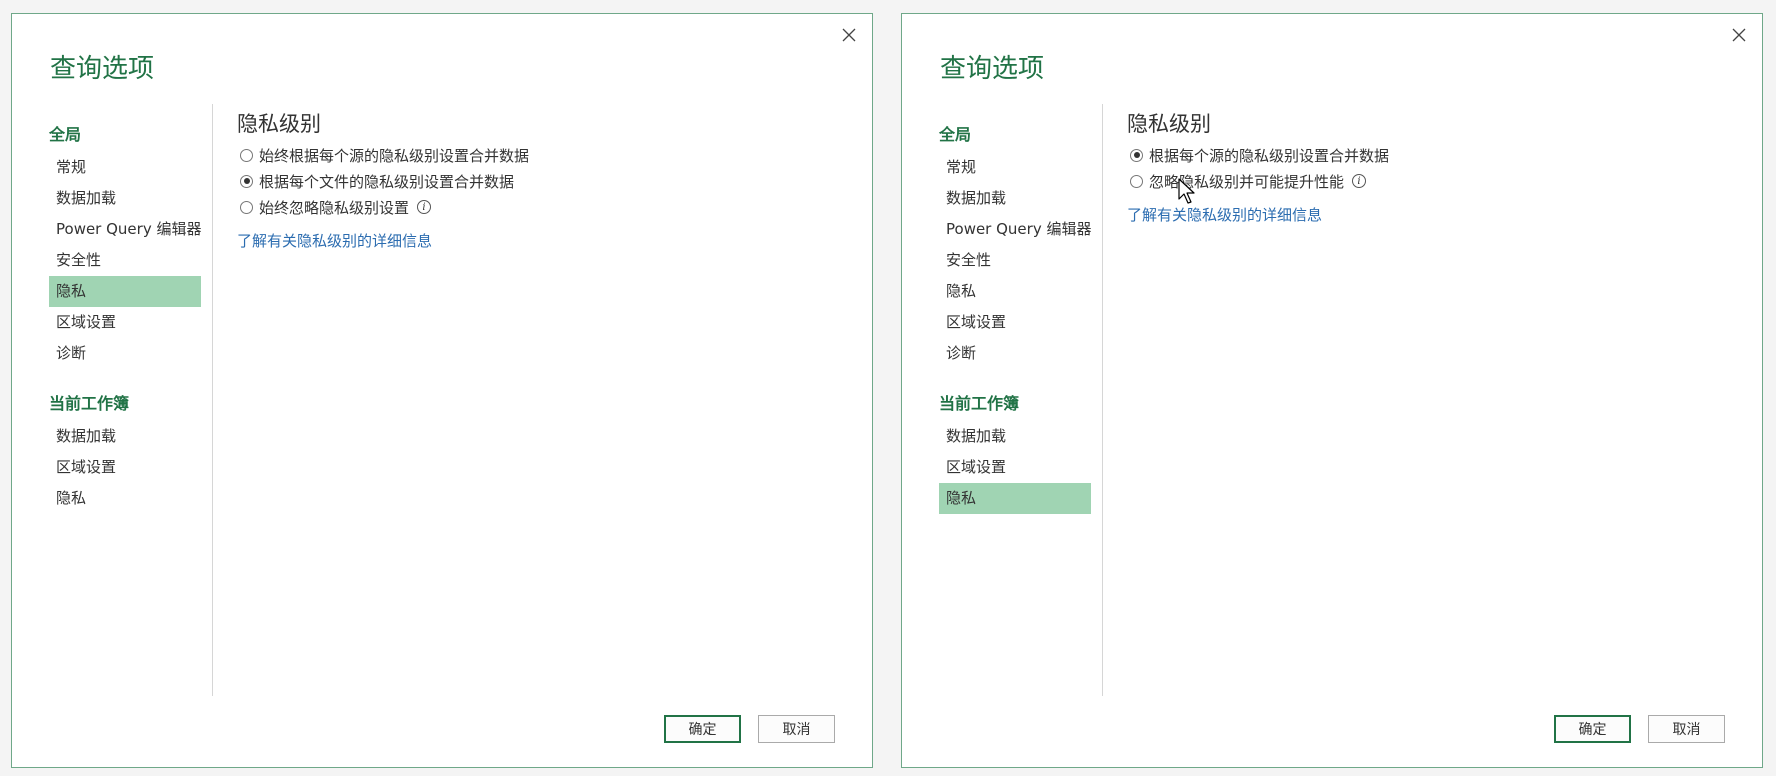 Image resolution: width=1776 pixels, height=776 pixels. I want to click on radio-option-per-file: 根据每个文件的隐私级别设置合并数据, so click(537, 181).